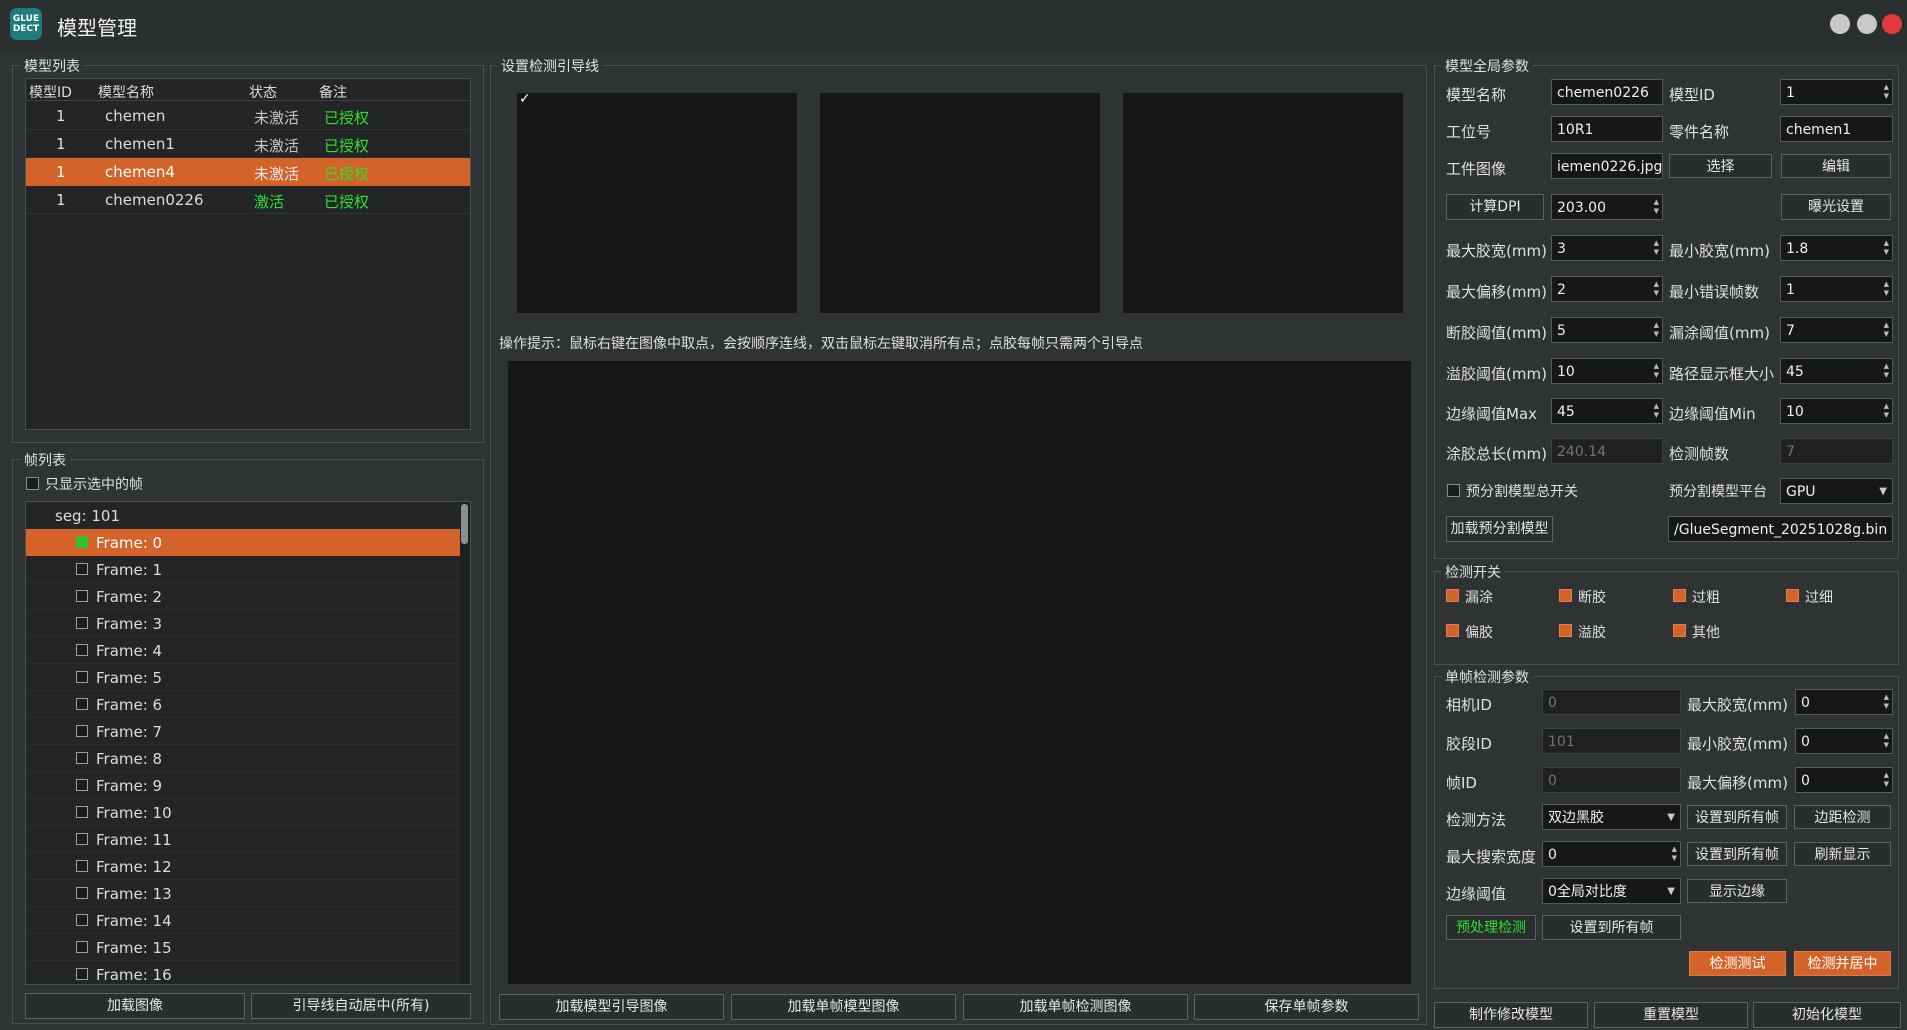 Image resolution: width=1907 pixels, height=1030 pixels. I want to click on frame-row: Frame: 9, so click(244, 785).